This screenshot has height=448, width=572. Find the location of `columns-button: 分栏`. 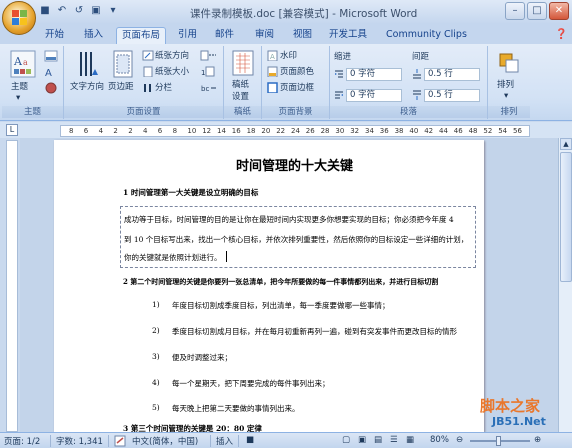

columns-button: 分栏 is located at coordinates (163, 88).